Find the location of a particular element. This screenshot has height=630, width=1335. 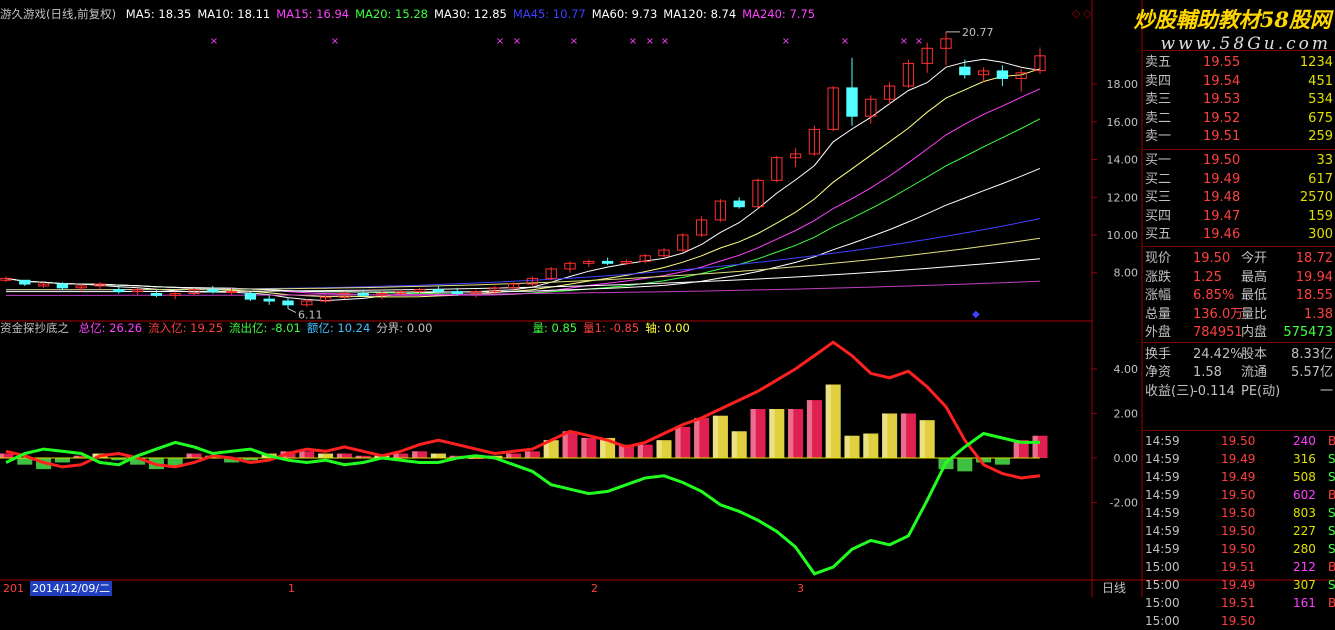

ma-label-1: MA10: 18.11 is located at coordinates (234, 14).